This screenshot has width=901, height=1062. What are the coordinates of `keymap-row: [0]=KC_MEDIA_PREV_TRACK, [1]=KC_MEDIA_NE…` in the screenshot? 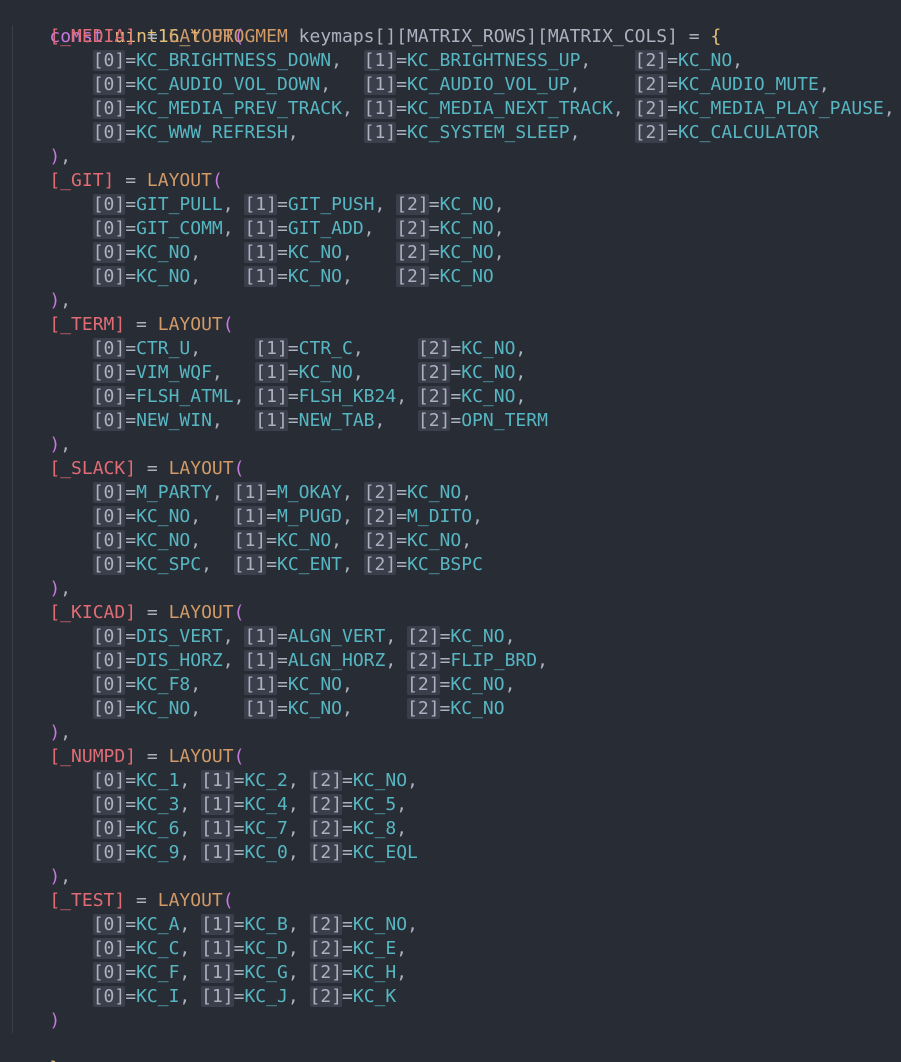 It's located at (450, 109).